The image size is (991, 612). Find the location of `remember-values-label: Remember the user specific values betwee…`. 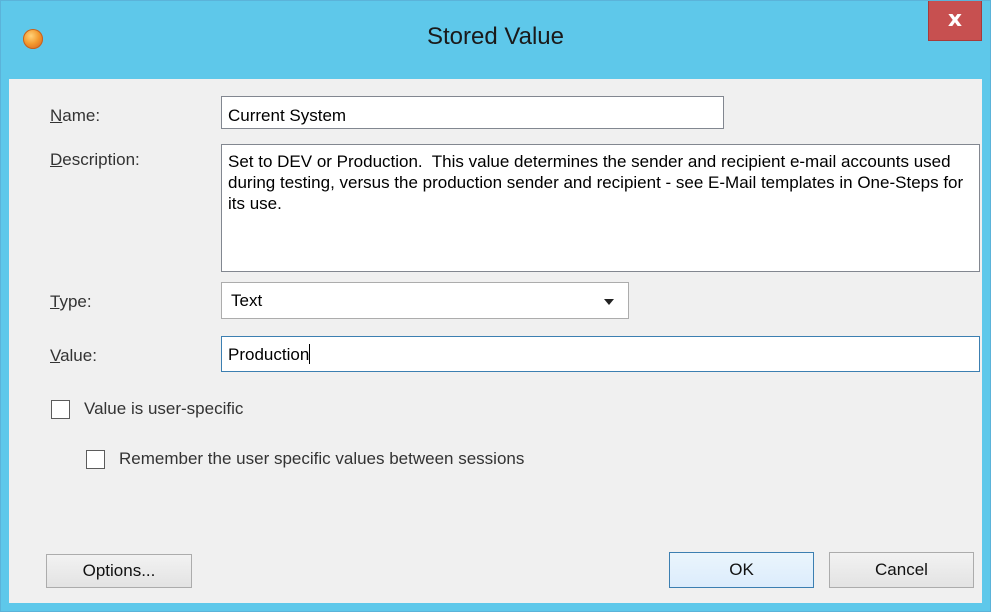

remember-values-label: Remember the user specific values betwee… is located at coordinates (322, 458).